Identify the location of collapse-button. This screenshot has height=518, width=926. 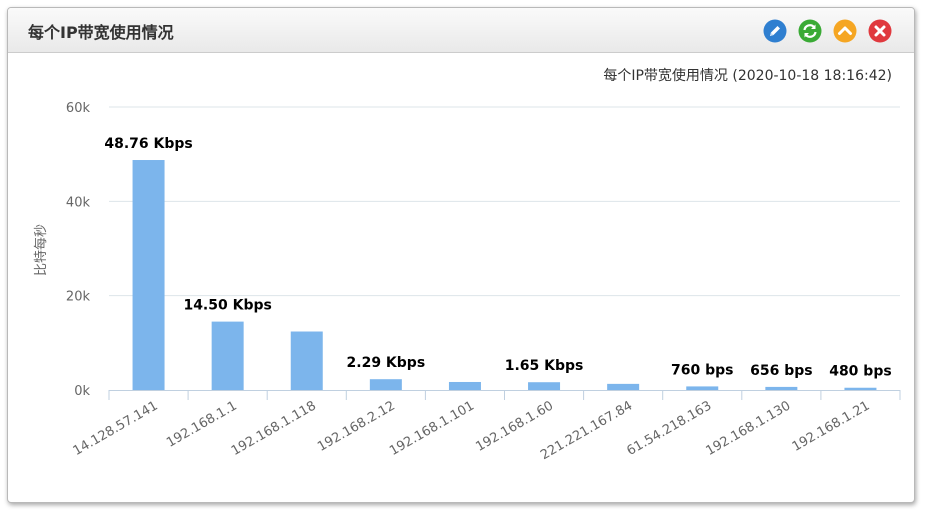
(845, 31).